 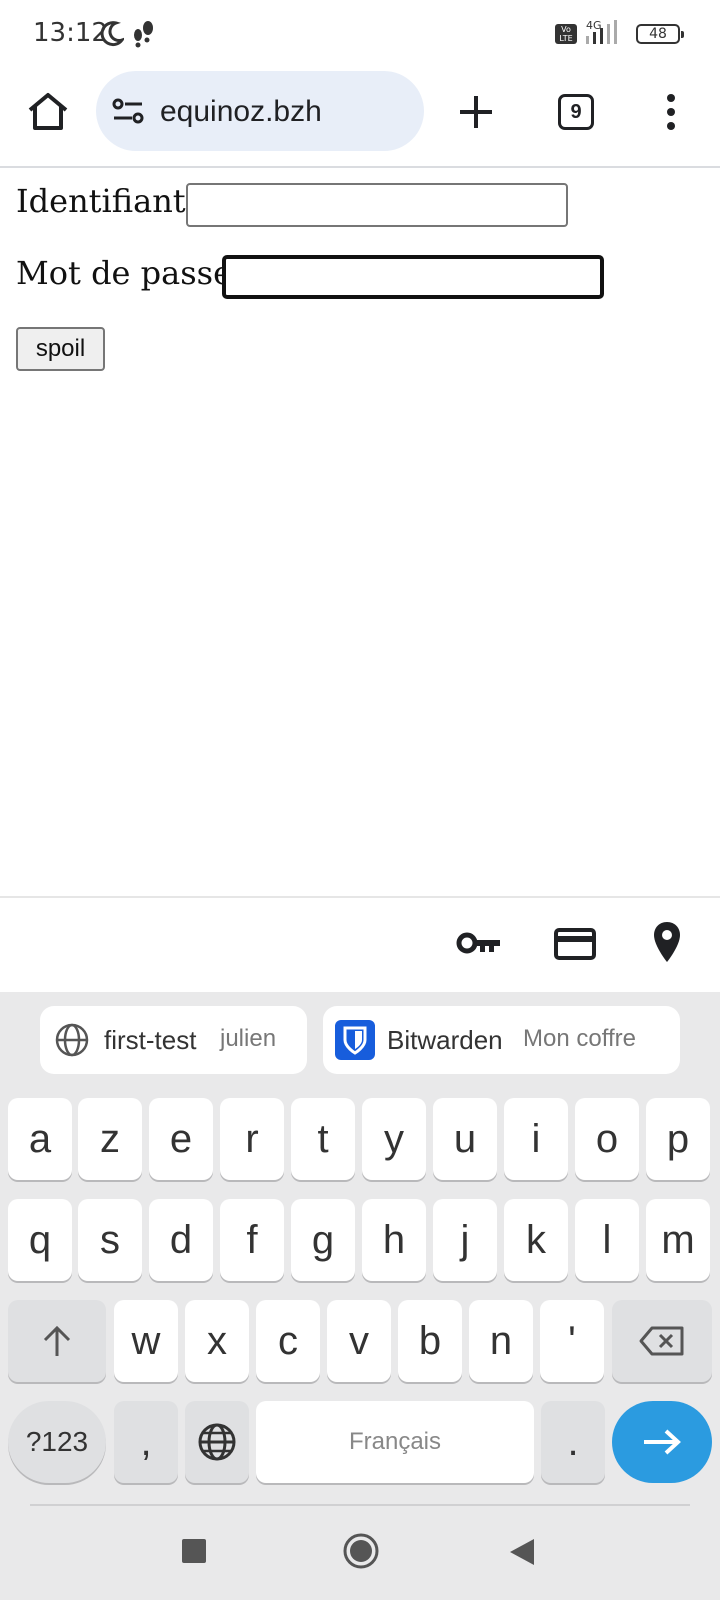 What do you see at coordinates (660, 34) in the screenshot?
I see `battery-indicator: 48` at bounding box center [660, 34].